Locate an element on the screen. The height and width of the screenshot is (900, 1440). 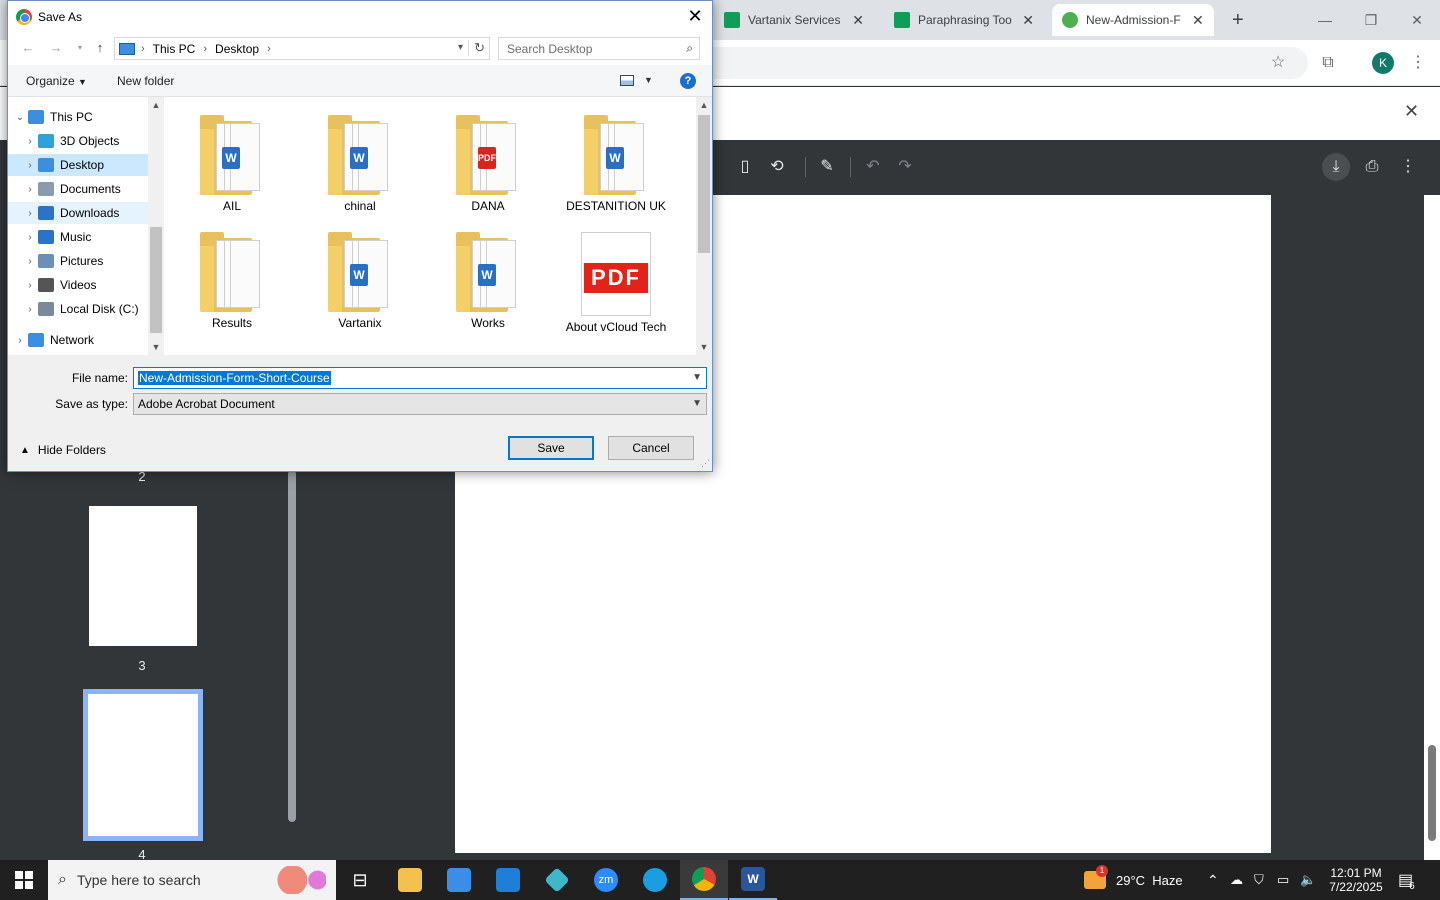
file-item: PDF About vCloud Tech is located at coordinates (616, 283).